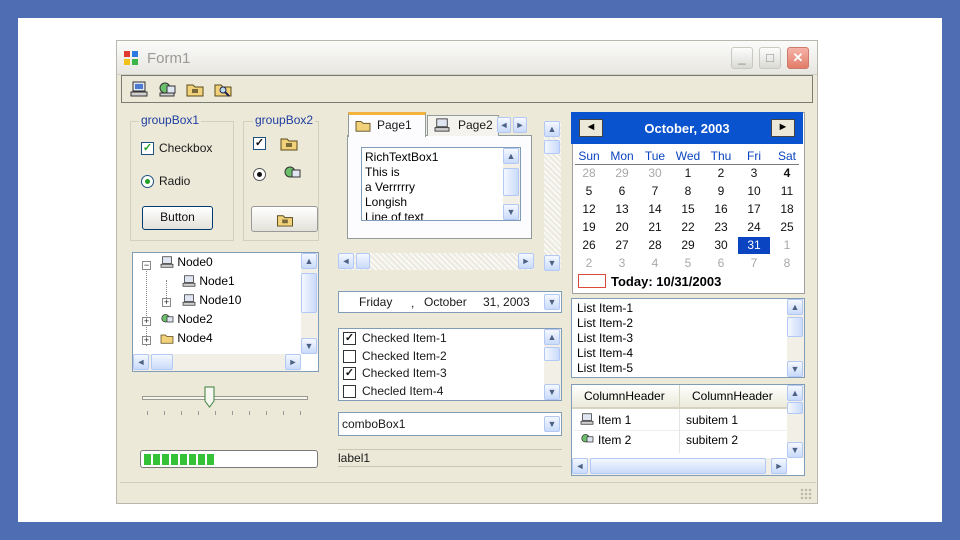 This screenshot has width=960, height=540. What do you see at coordinates (721, 227) in the screenshot?
I see `calendar-day: 23` at bounding box center [721, 227].